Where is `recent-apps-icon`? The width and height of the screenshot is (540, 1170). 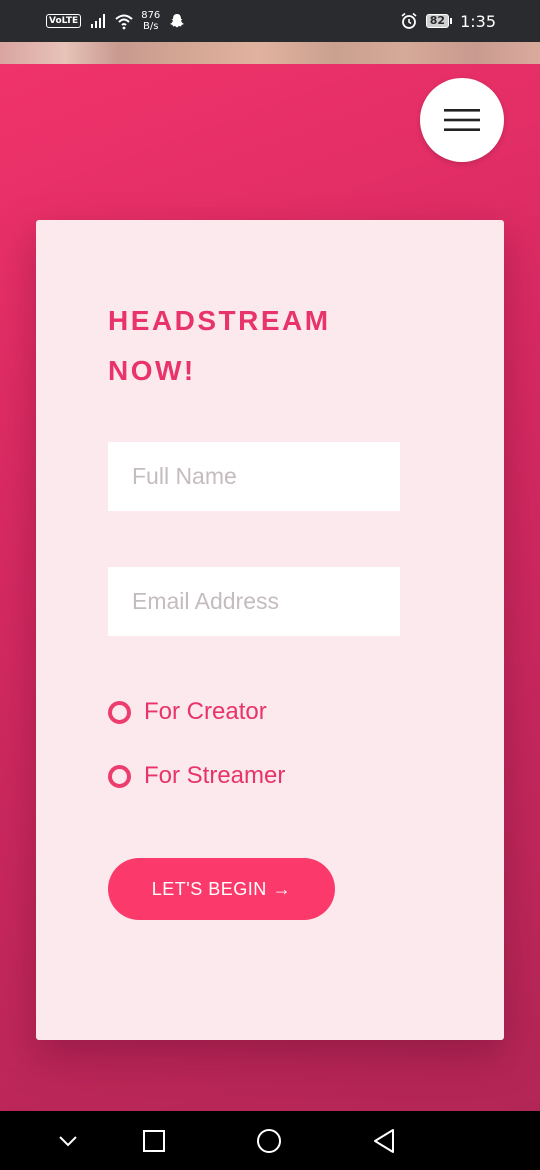
recent-apps-icon is located at coordinates (154, 1141).